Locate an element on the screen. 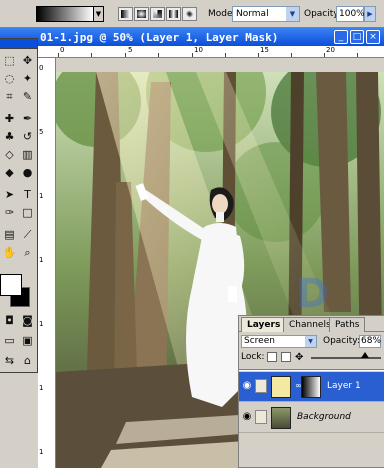 The image size is (384, 468). gradient-picker is located at coordinates (65, 14).